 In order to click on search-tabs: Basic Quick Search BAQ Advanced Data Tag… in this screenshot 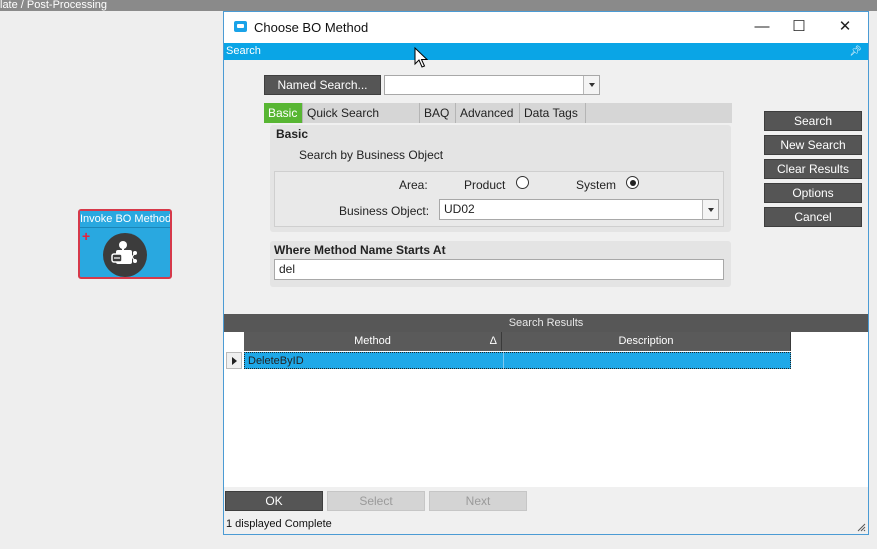, I will do `click(498, 113)`.